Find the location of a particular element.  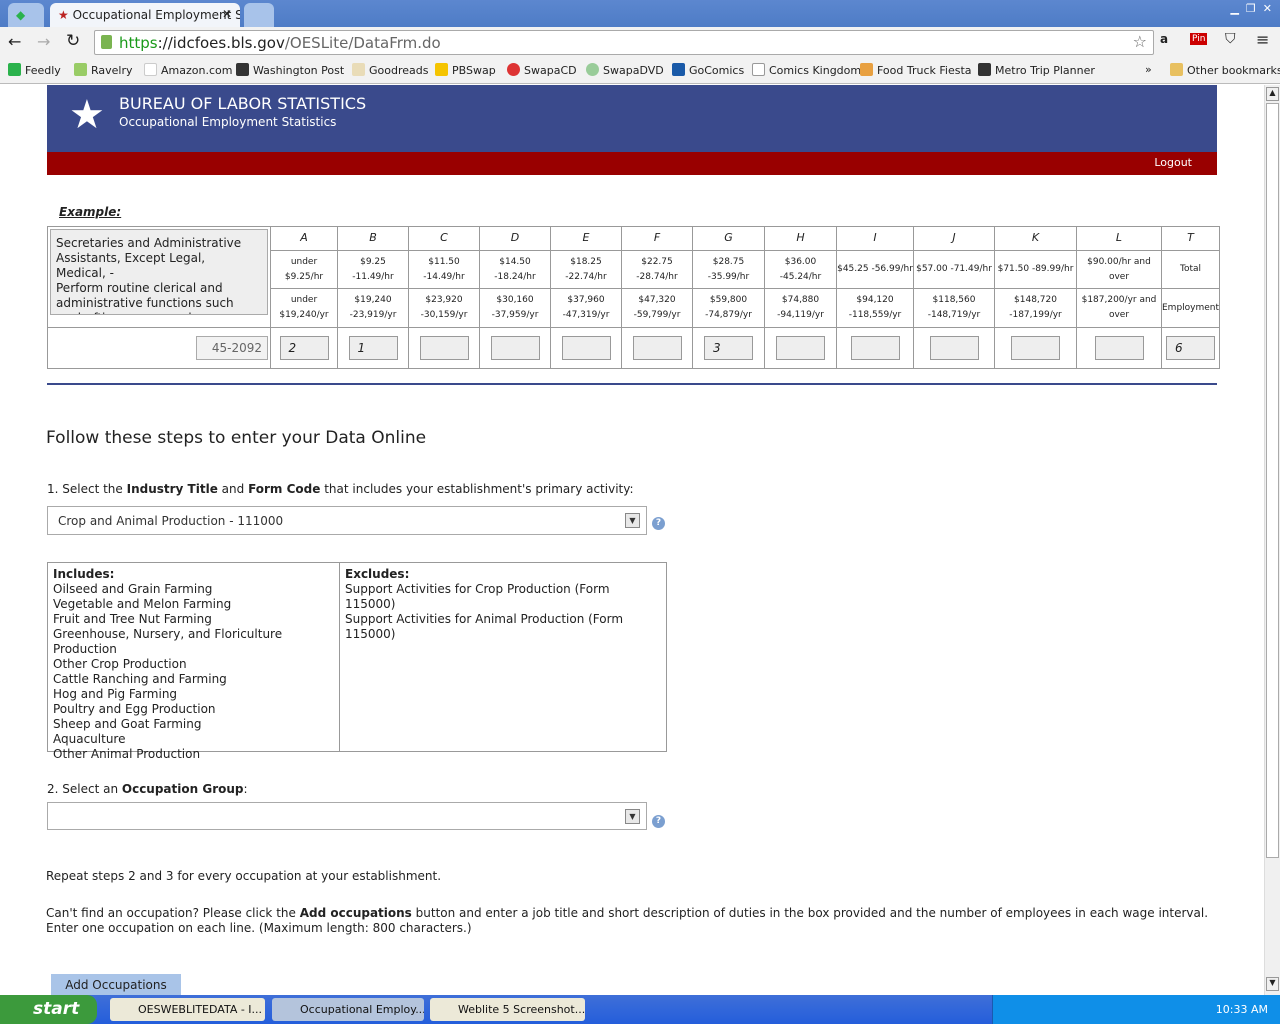

logout-link: Logout is located at coordinates (1173, 162).